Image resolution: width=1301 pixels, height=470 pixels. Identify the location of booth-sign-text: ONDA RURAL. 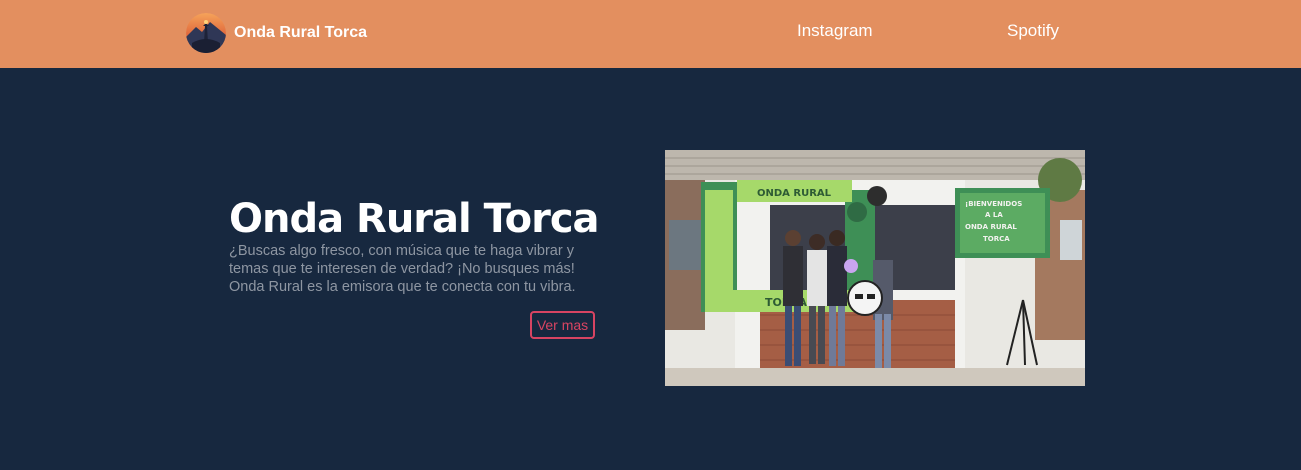
(794, 193).